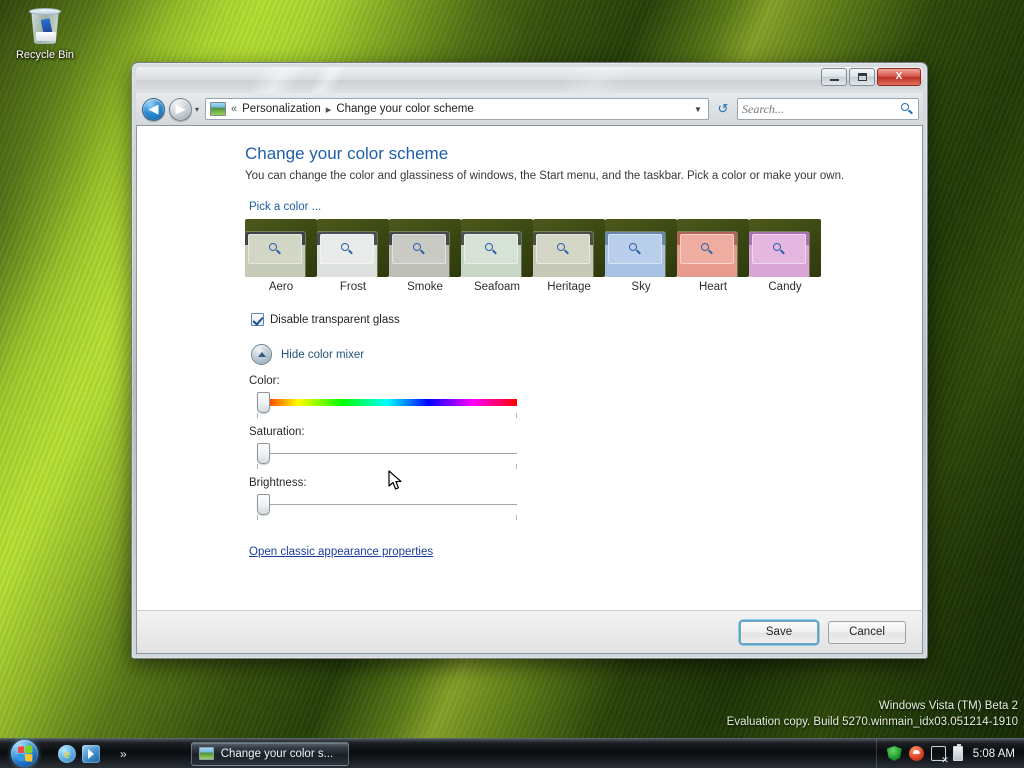  Describe the element at coordinates (899, 77) in the screenshot. I see `close-button: X` at that location.